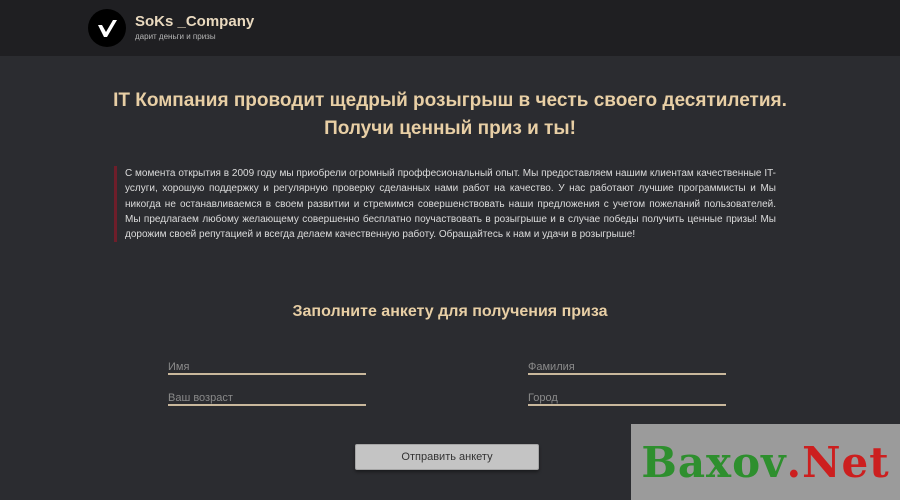 This screenshot has height=500, width=900. What do you see at coordinates (450, 128) in the screenshot?
I see `page-title-line-2: Получи ценный приз и ты!` at bounding box center [450, 128].